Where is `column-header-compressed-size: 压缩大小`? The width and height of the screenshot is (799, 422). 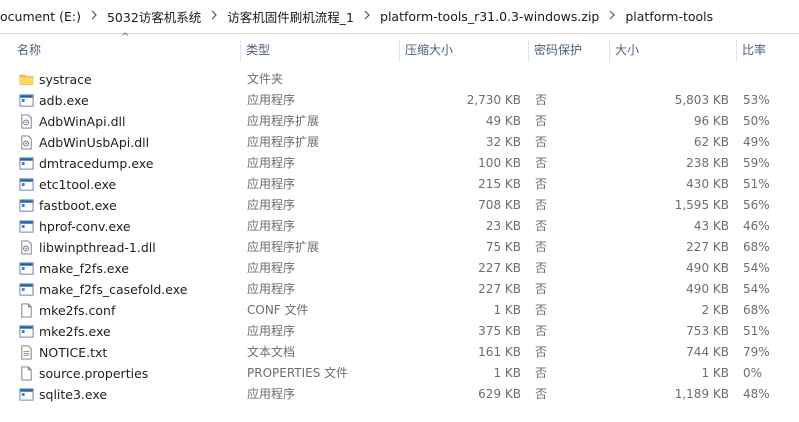
column-header-compressed-size: 压缩大小 is located at coordinates (464, 50).